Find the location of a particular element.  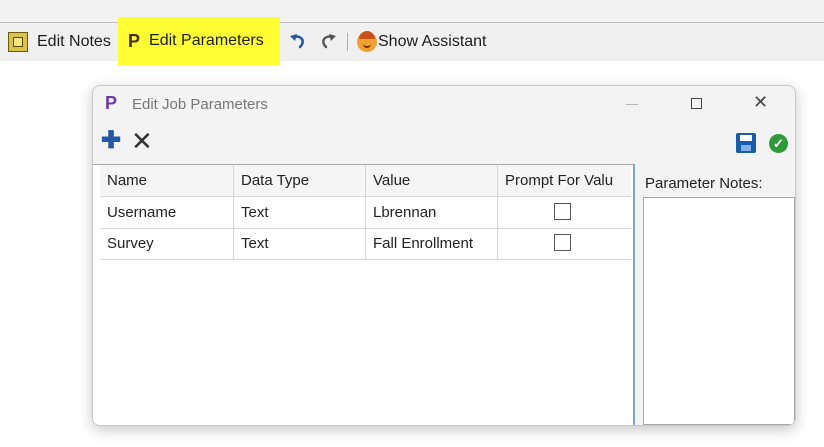

show-assistant-button: Show Assistant is located at coordinates (422, 42).